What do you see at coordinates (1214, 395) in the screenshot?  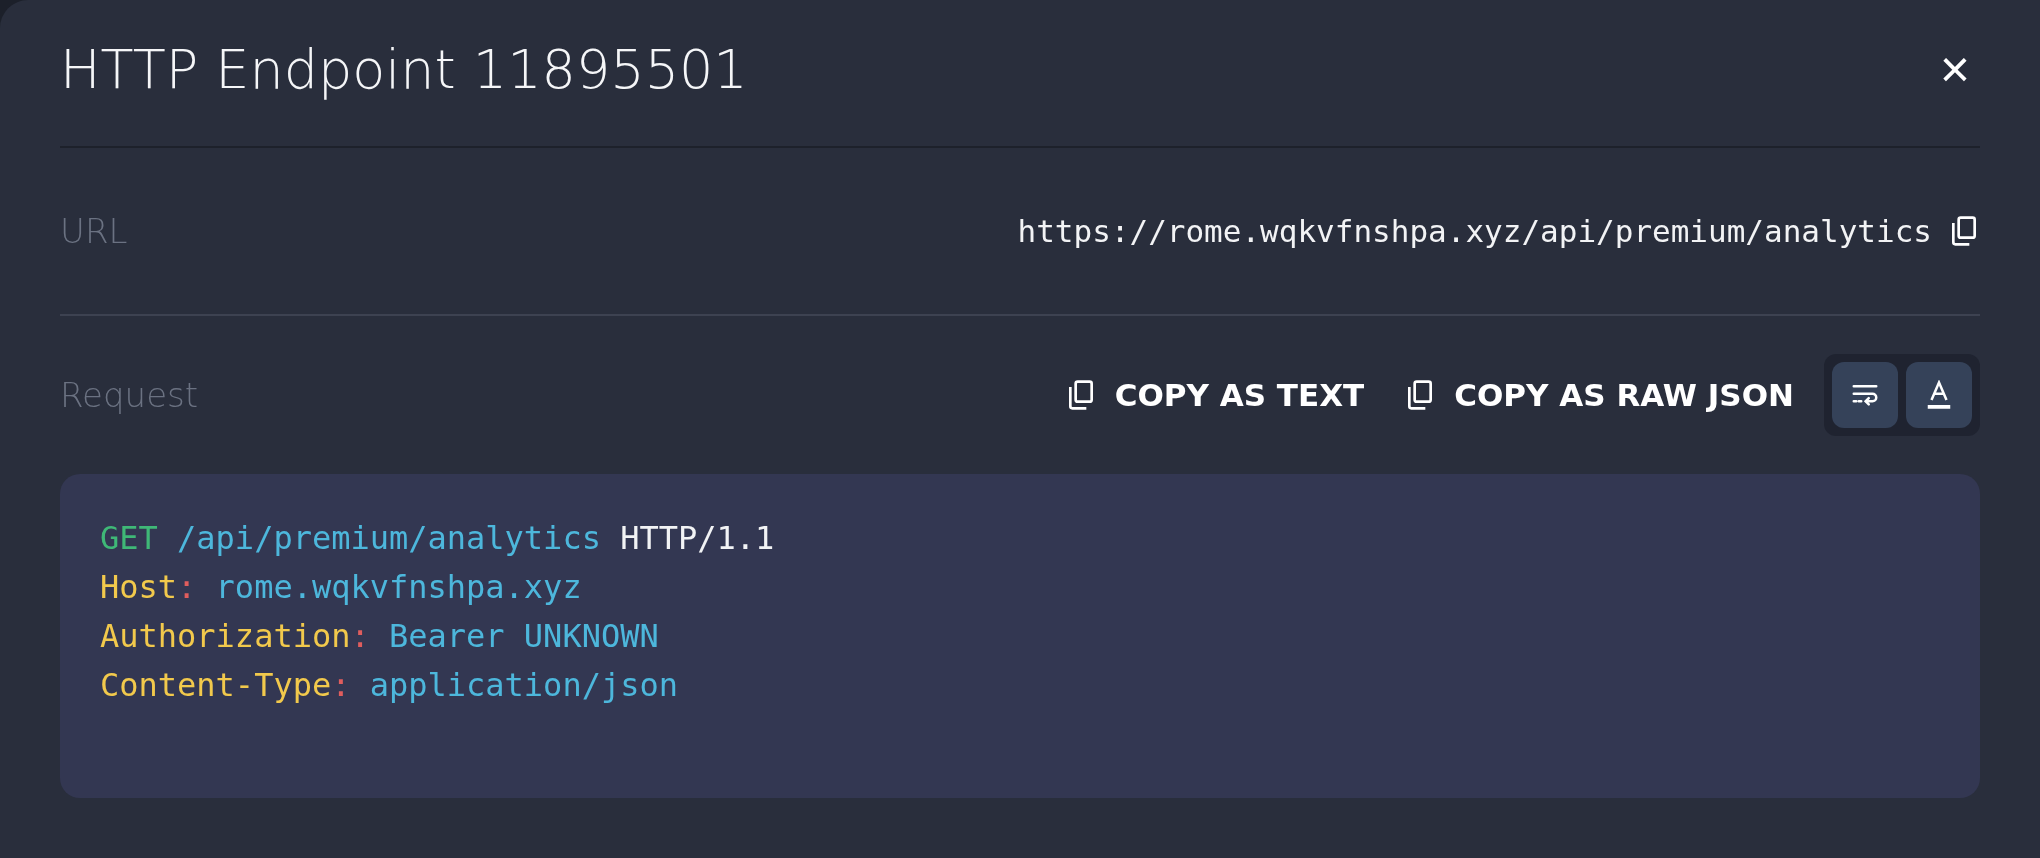 I see `copy-button: COPY AS TEXT` at bounding box center [1214, 395].